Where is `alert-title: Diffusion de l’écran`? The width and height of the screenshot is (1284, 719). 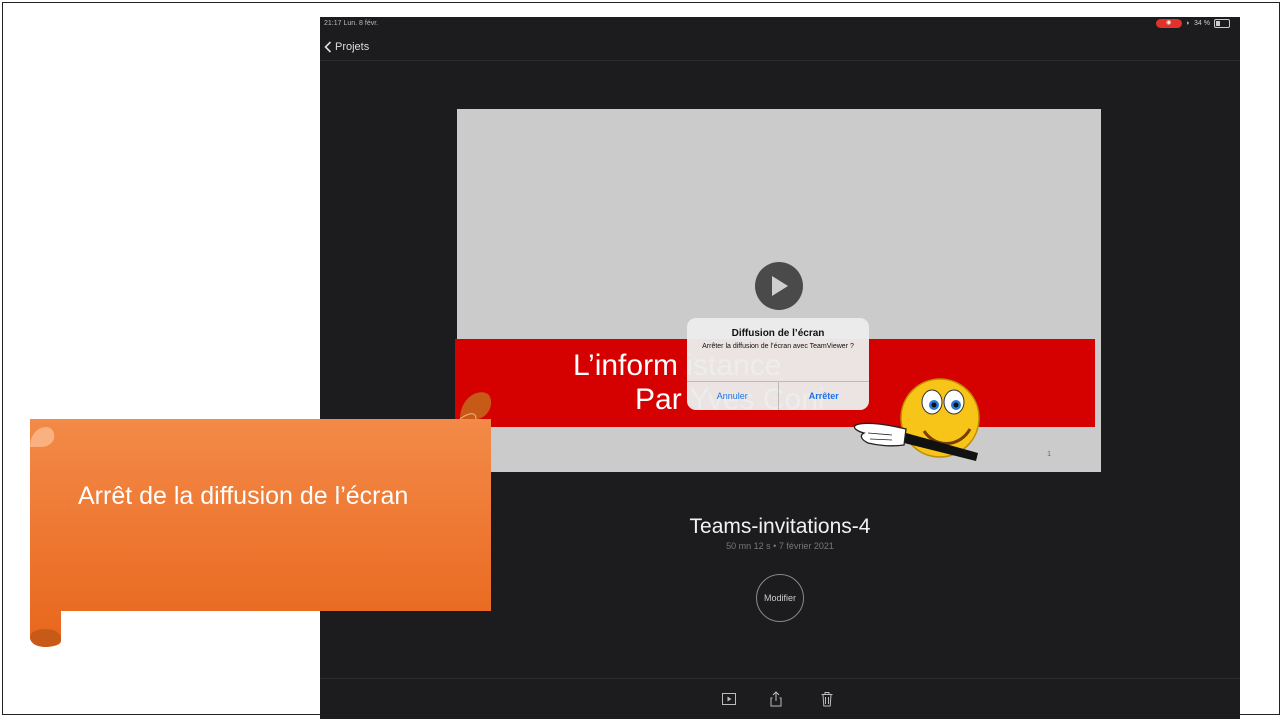 alert-title: Diffusion de l’écran is located at coordinates (778, 333).